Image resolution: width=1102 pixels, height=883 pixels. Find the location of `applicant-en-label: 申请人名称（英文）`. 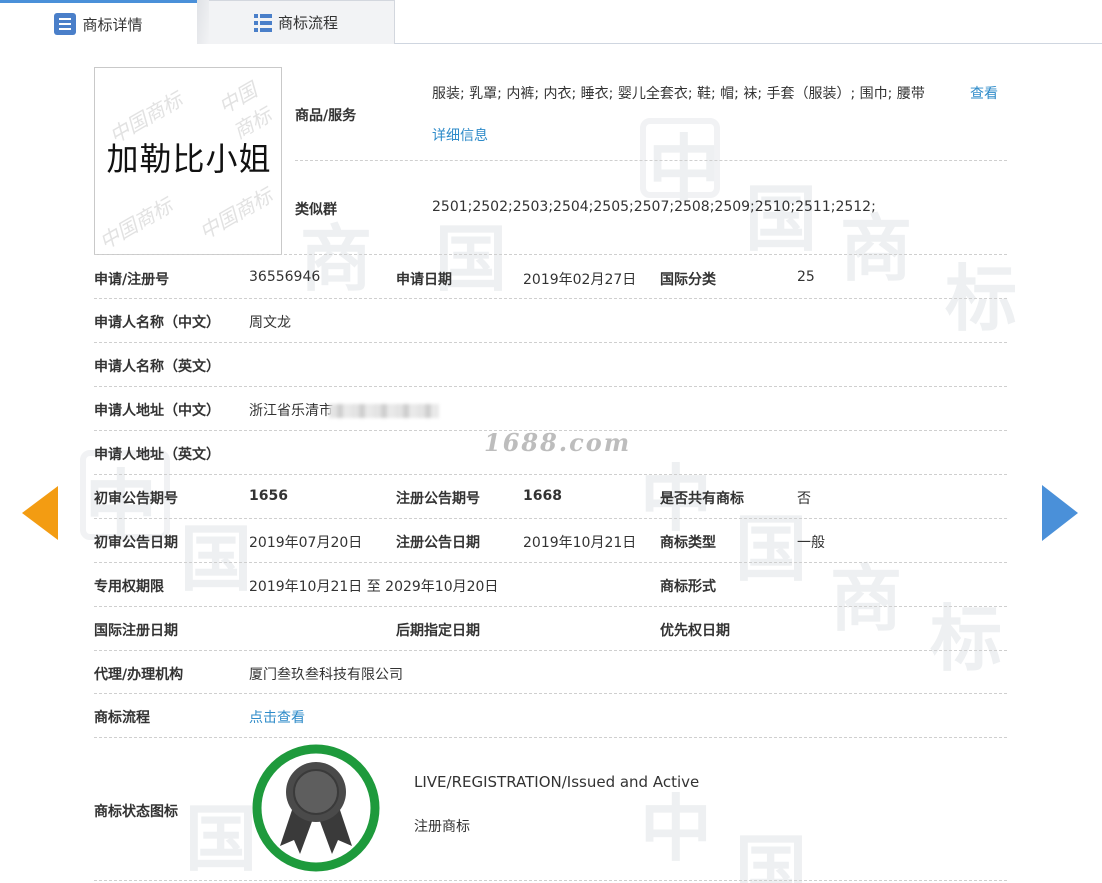

applicant-en-label: 申请人名称（英文） is located at coordinates (157, 367).